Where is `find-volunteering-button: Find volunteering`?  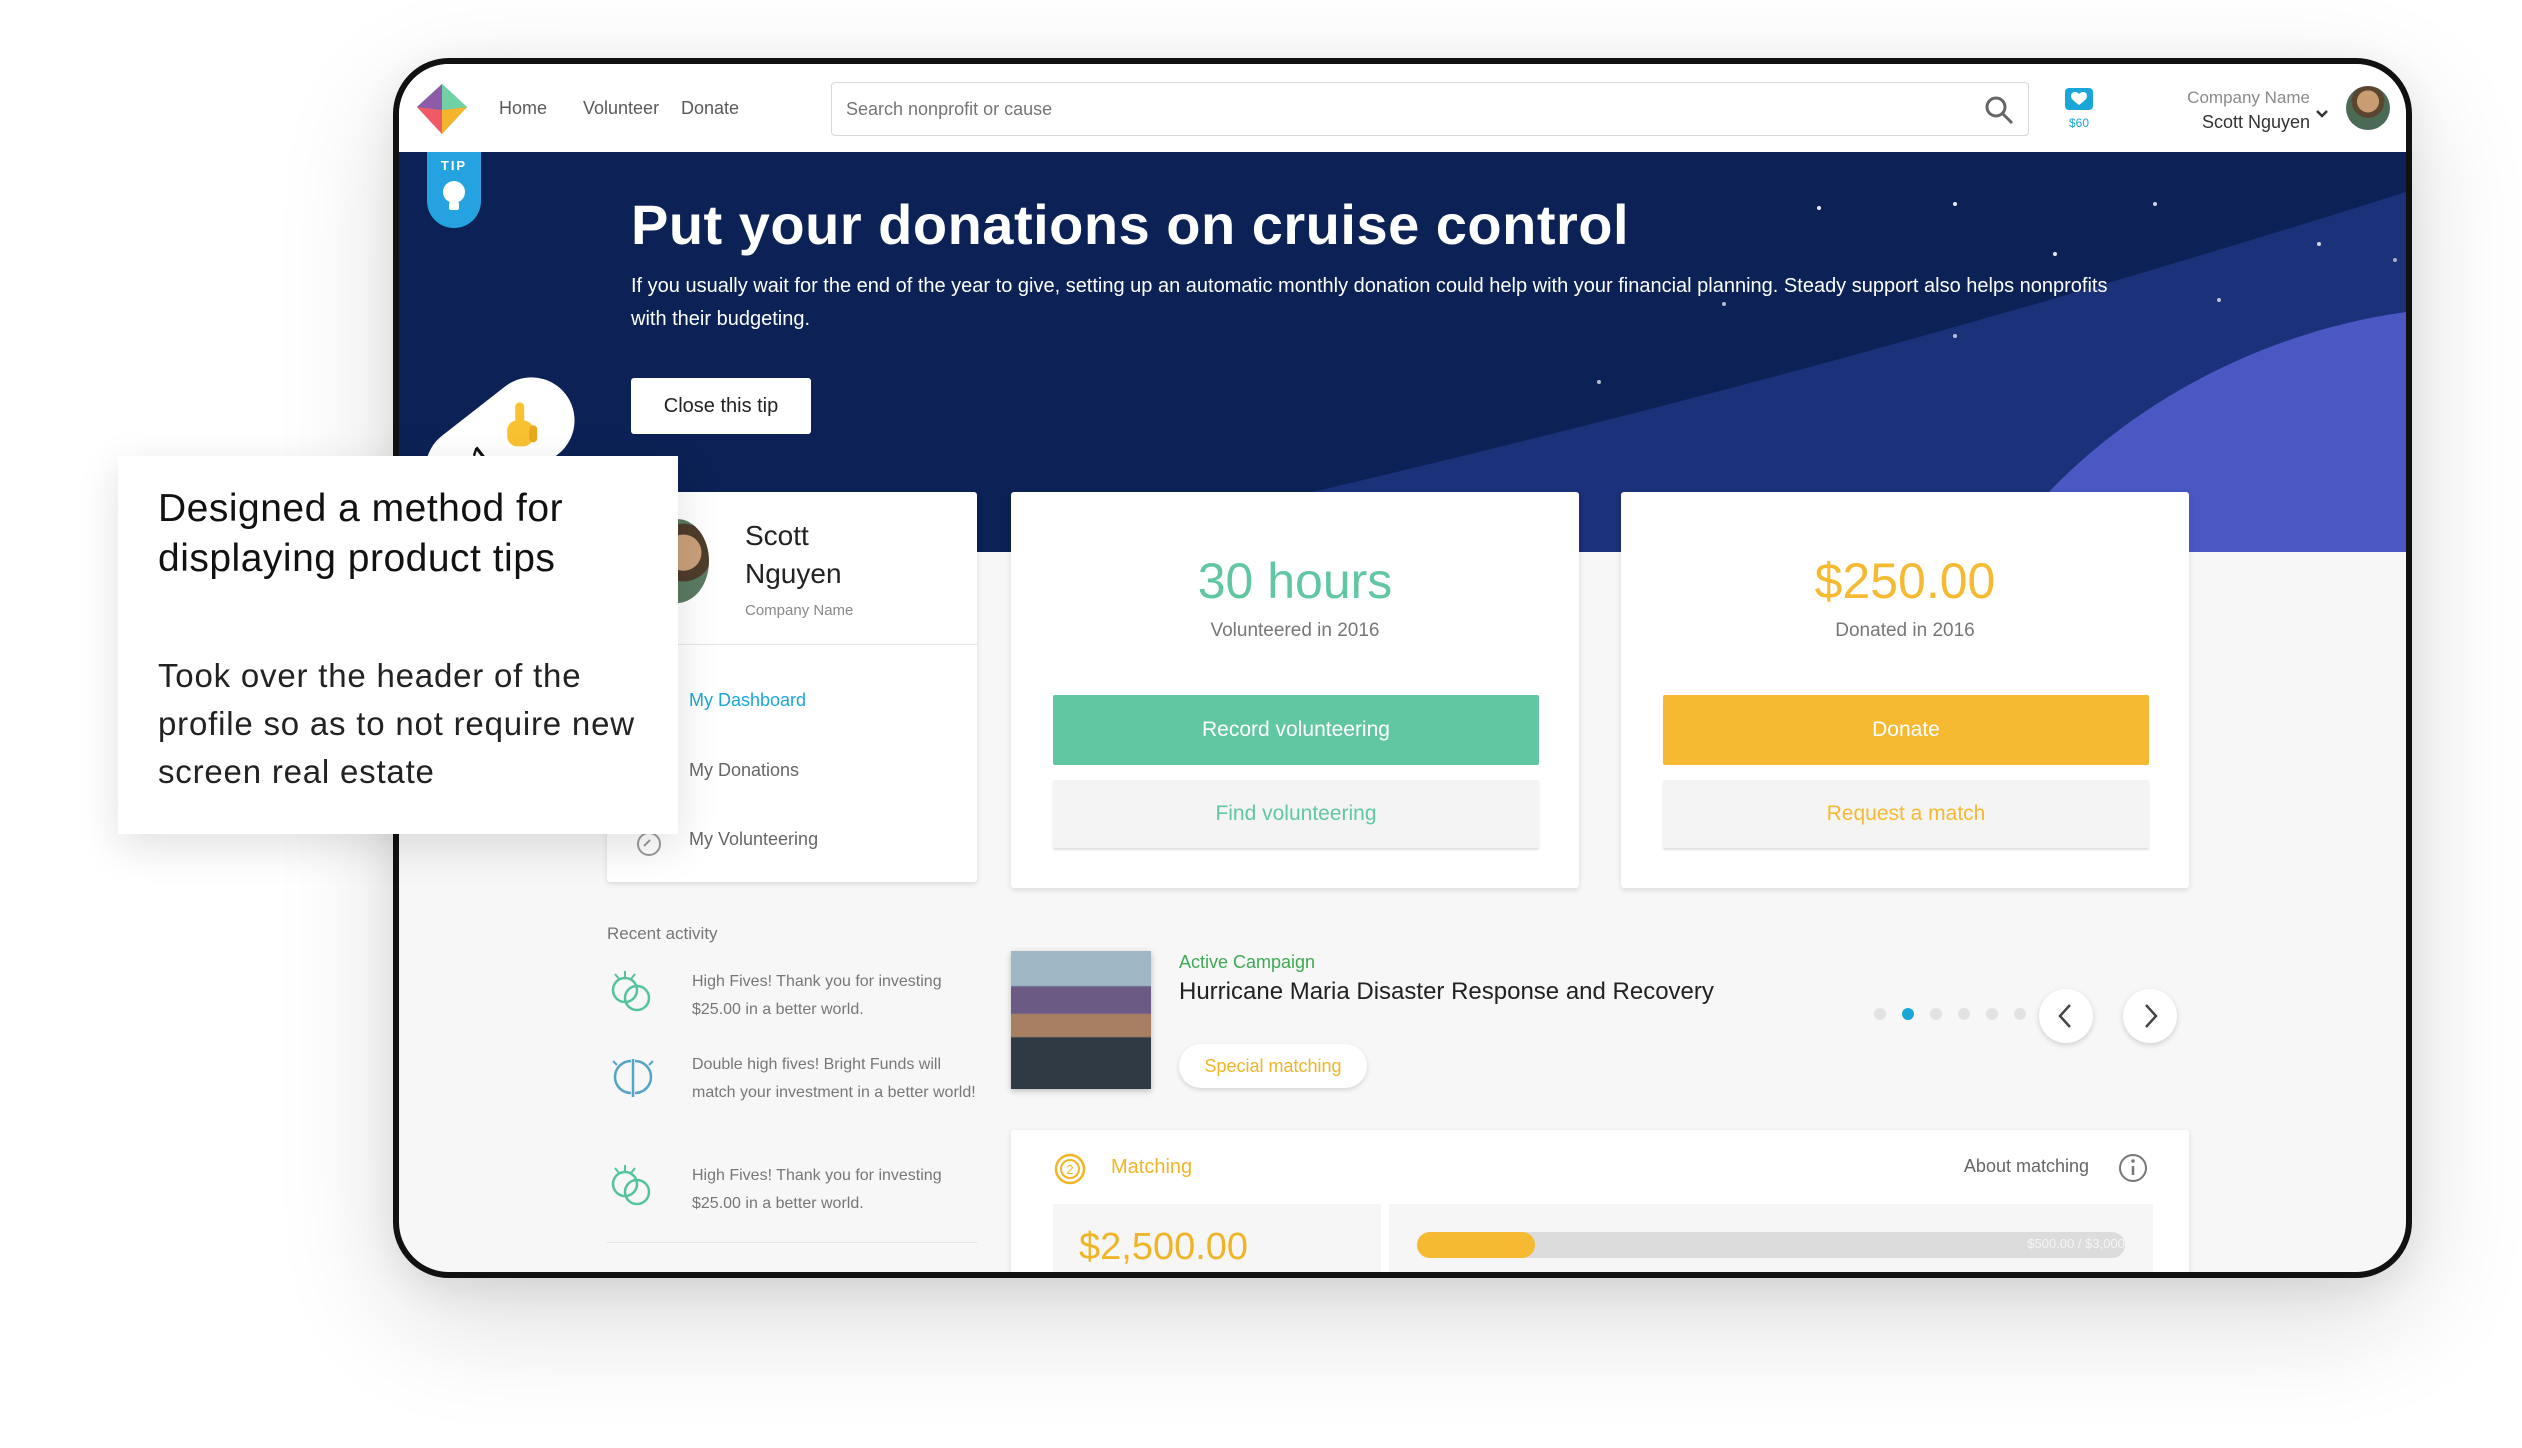
find-volunteering-button: Find volunteering is located at coordinates (1296, 814).